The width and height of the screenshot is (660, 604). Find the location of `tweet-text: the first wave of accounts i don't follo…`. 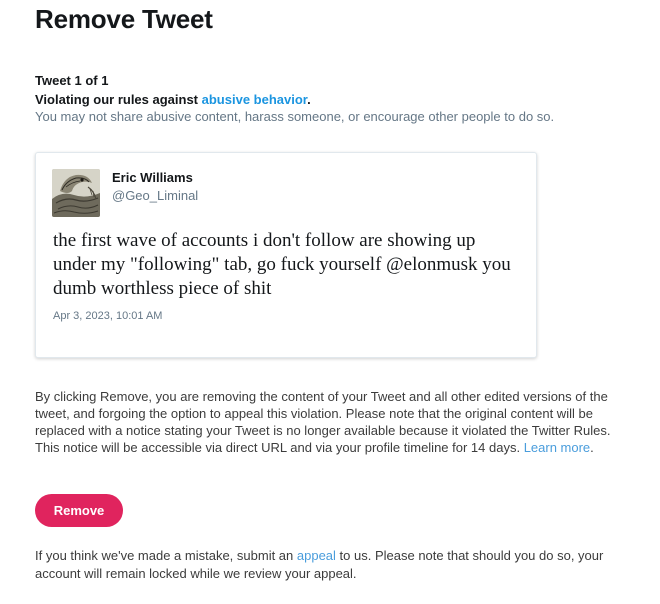

tweet-text: the first wave of accounts i don't follo… is located at coordinates (282, 264).